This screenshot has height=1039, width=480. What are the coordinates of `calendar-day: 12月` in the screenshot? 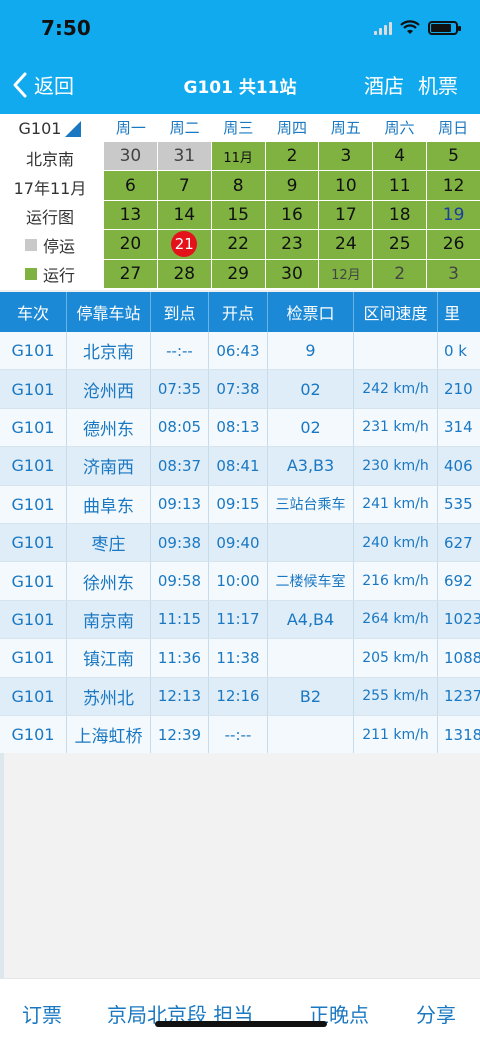 It's located at (346, 273).